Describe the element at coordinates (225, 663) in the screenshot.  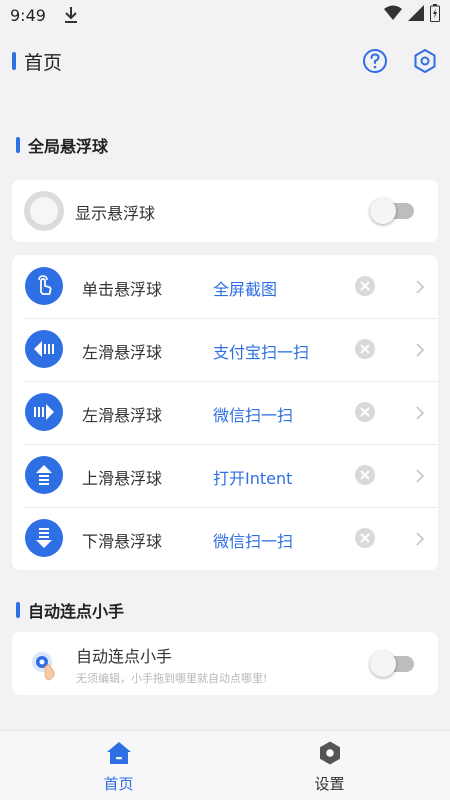
I see `auto-clicker-card: 自动连点小手 无须编辑，小手拖到哪里就自动点哪里!` at that location.